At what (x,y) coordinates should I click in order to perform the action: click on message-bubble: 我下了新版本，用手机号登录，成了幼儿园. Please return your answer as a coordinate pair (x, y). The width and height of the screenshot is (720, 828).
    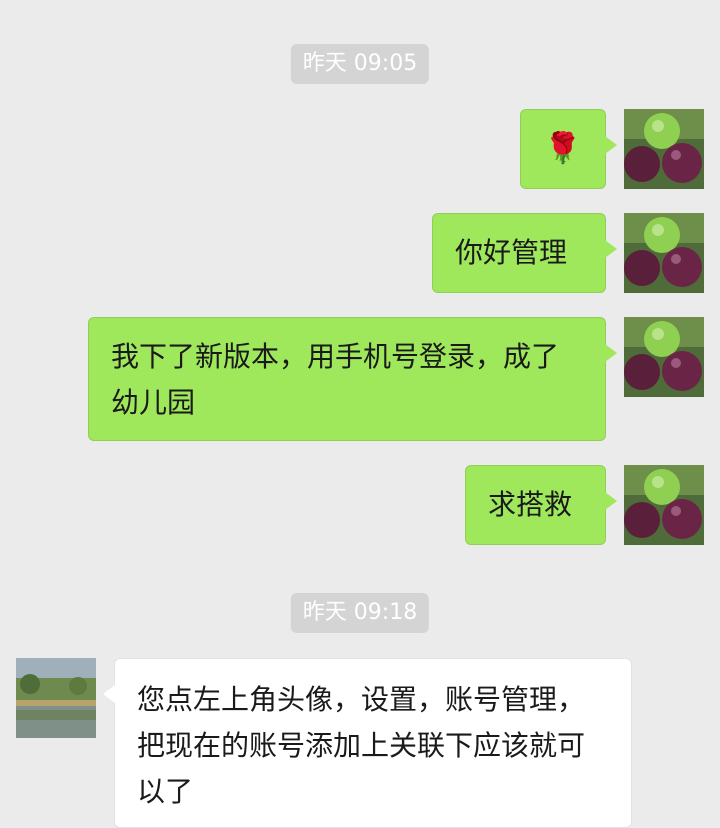
    Looking at the image, I should click on (352, 379).